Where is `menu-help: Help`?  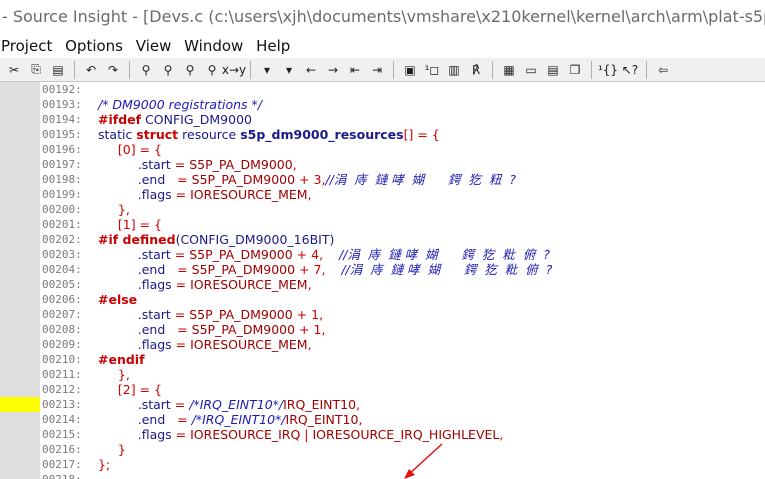
menu-help: Help is located at coordinates (276, 46).